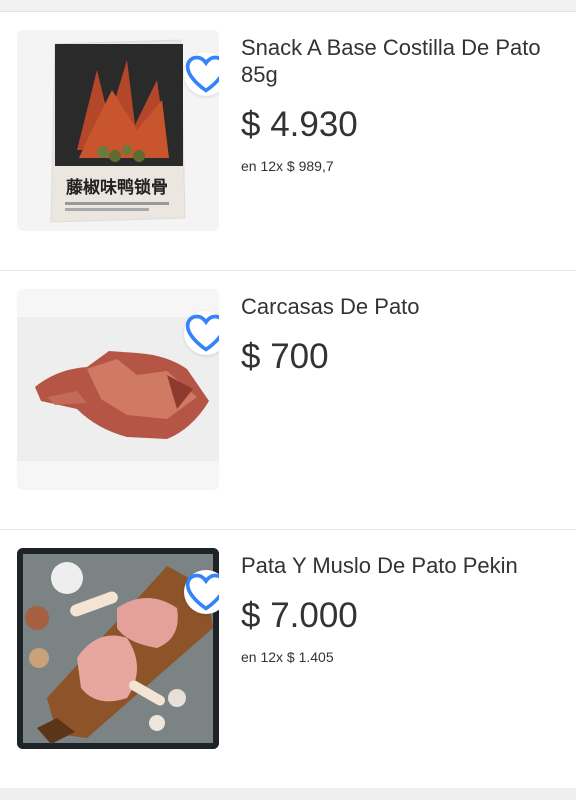 This screenshot has width=576, height=800. I want to click on product-image: 藤椒味鸭锁骨, so click(118, 130).